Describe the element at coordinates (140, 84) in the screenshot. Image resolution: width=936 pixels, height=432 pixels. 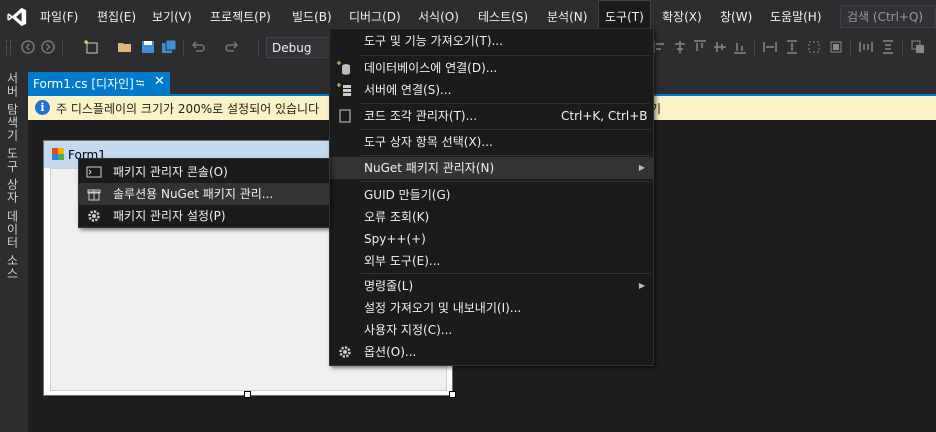
I see `pin-icon: ⭾` at that location.